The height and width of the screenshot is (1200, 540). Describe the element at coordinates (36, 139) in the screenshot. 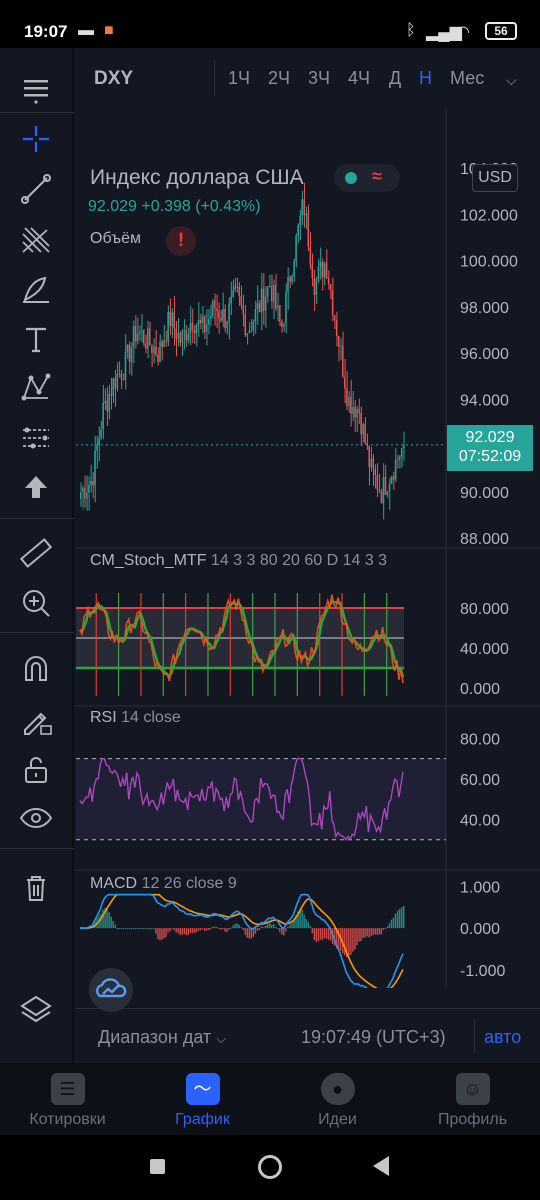

I see `crosshair-icon` at that location.